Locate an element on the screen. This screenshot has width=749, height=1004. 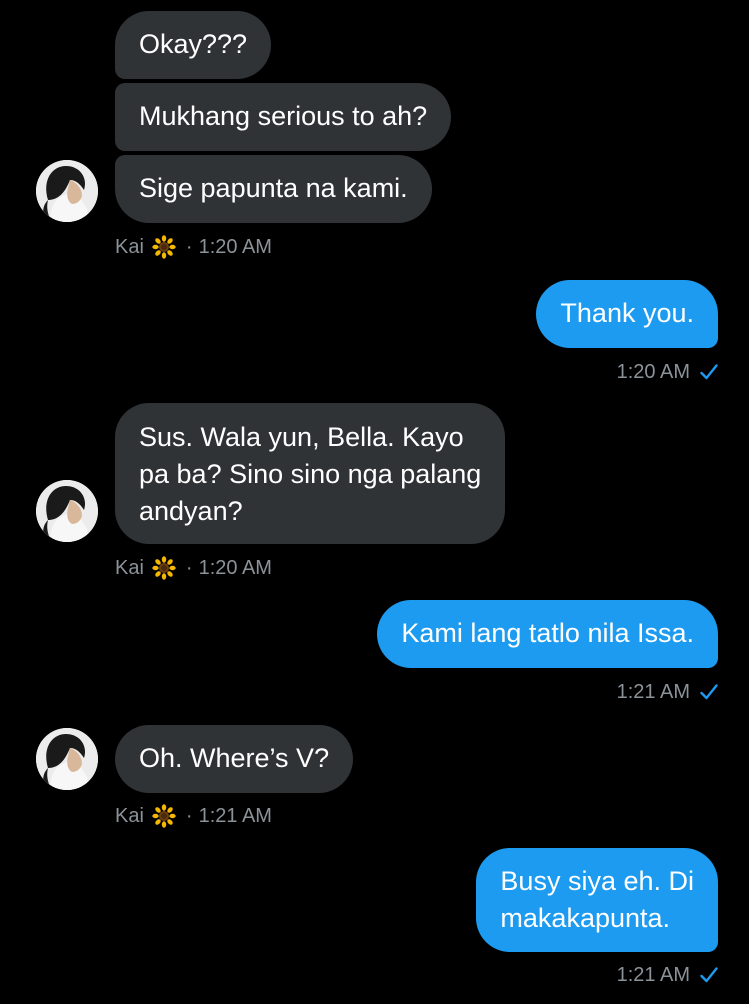
message-bubble-outgoing: Kami lang tatlo nila Issa. is located at coordinates (547, 634).